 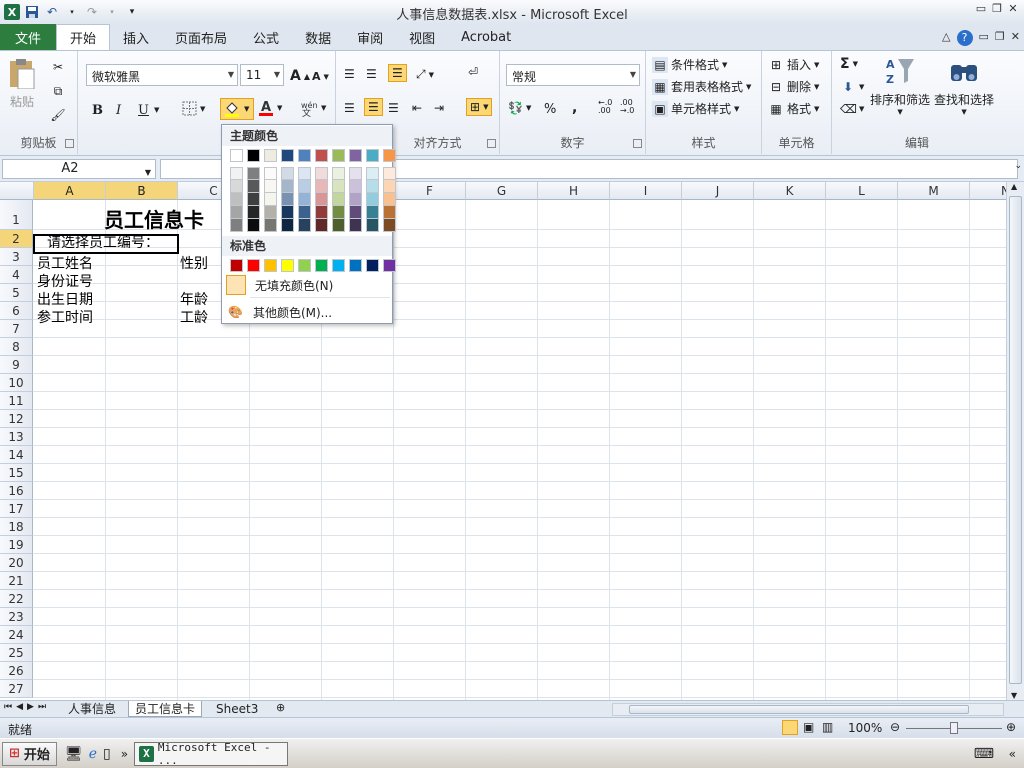 I want to click on decrease-indent-icon: ⇤, so click(x=417, y=108).